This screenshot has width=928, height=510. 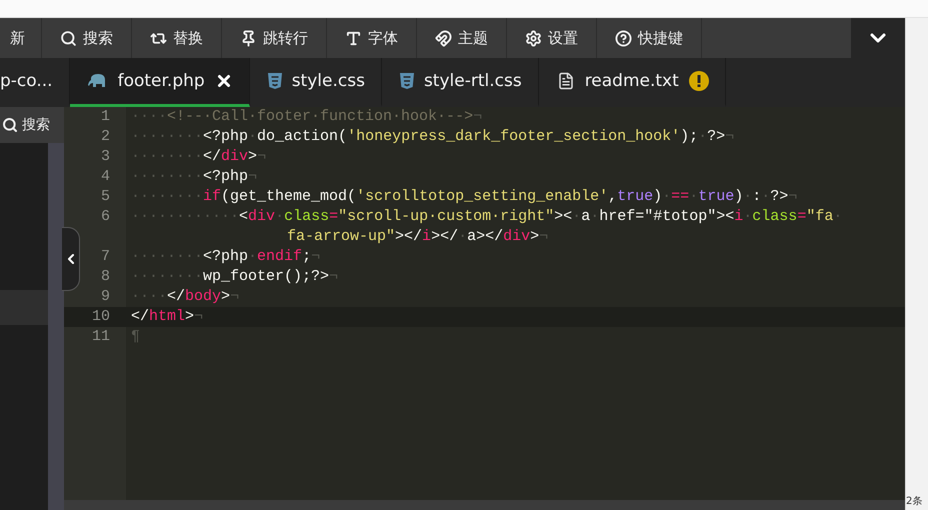 I want to click on line-number: 3, so click(x=105, y=157).